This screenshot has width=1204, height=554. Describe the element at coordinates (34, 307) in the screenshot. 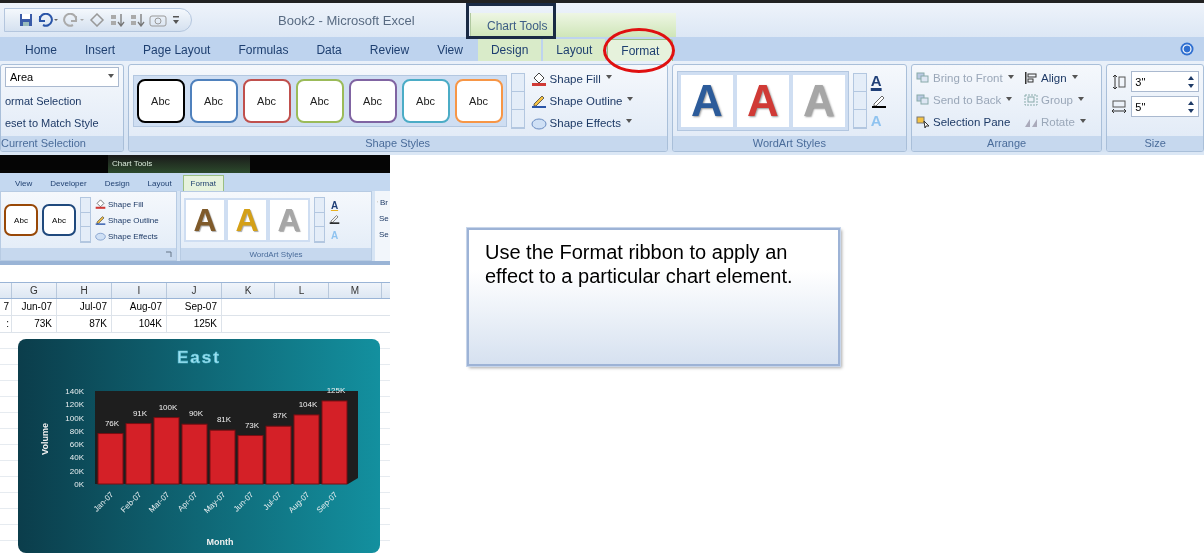

I see `table-cell: Jun-07` at that location.